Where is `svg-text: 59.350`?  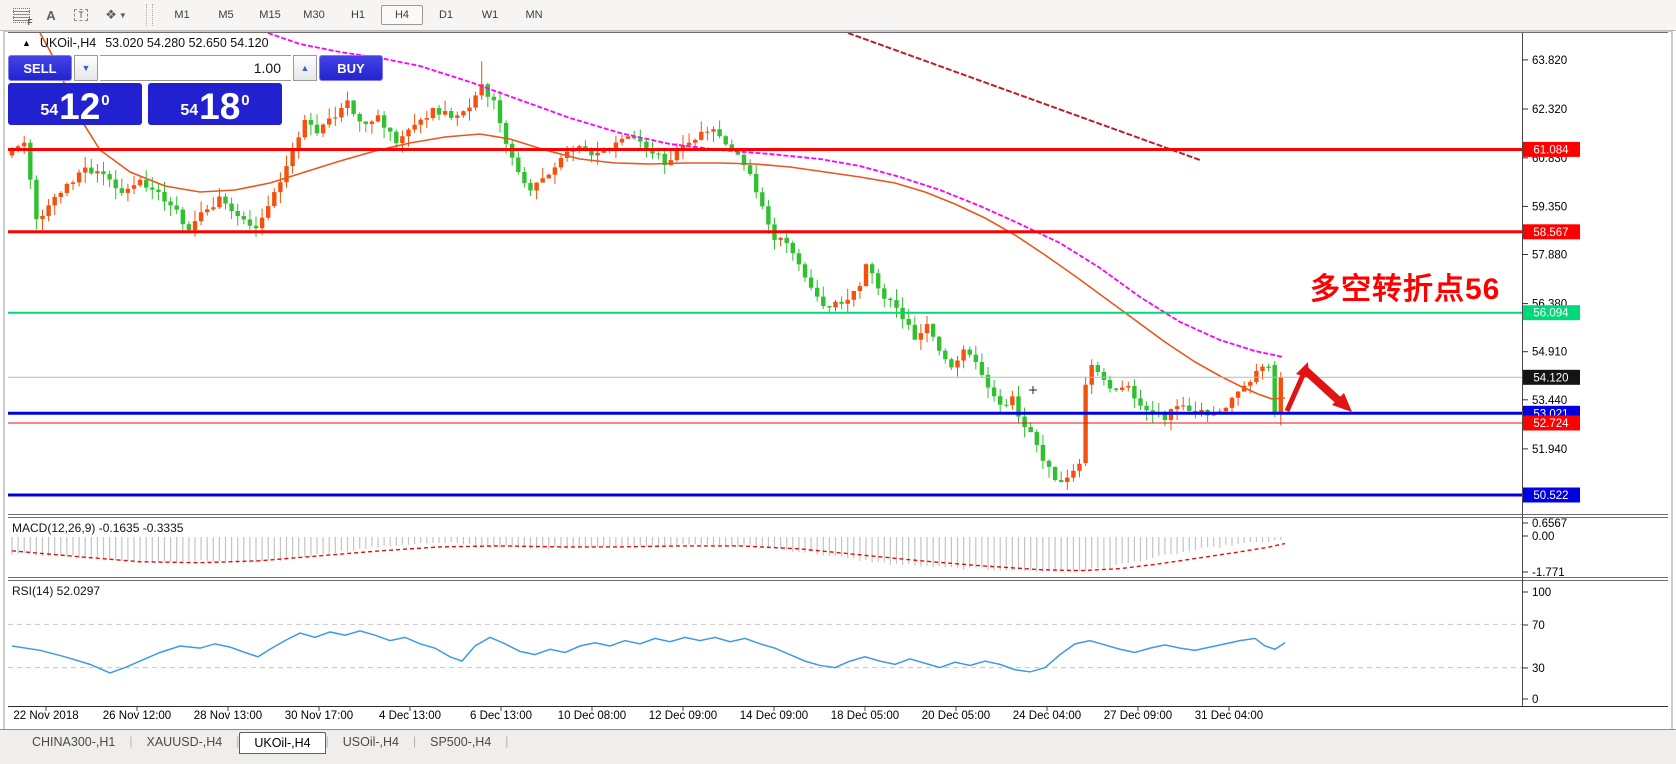 svg-text: 59.350 is located at coordinates (1549, 207).